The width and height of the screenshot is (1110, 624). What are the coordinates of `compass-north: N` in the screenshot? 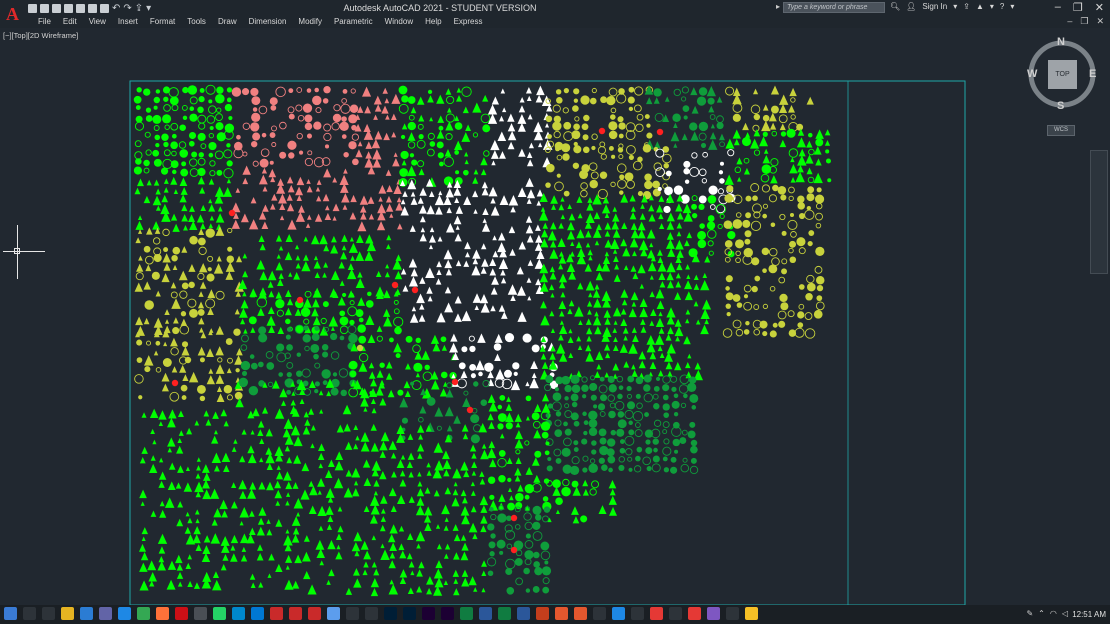 It's located at (1061, 42).